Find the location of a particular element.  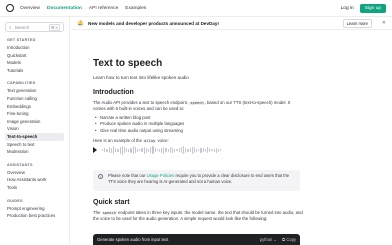

learn-more-button: Learn more is located at coordinates (357, 23).